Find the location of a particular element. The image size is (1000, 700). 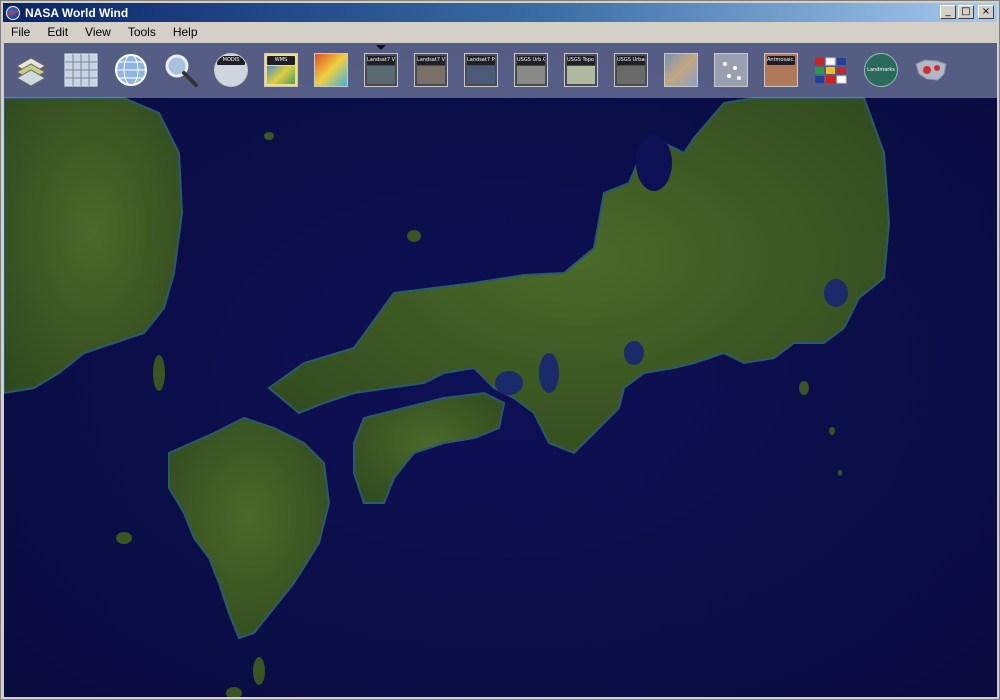

globe-icon is located at coordinates (131, 70).